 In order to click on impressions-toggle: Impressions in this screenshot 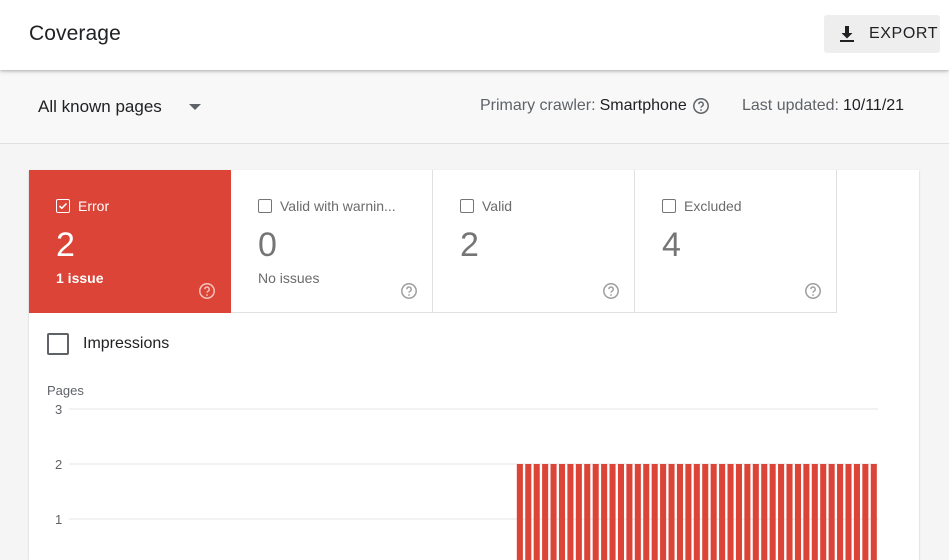, I will do `click(108, 344)`.